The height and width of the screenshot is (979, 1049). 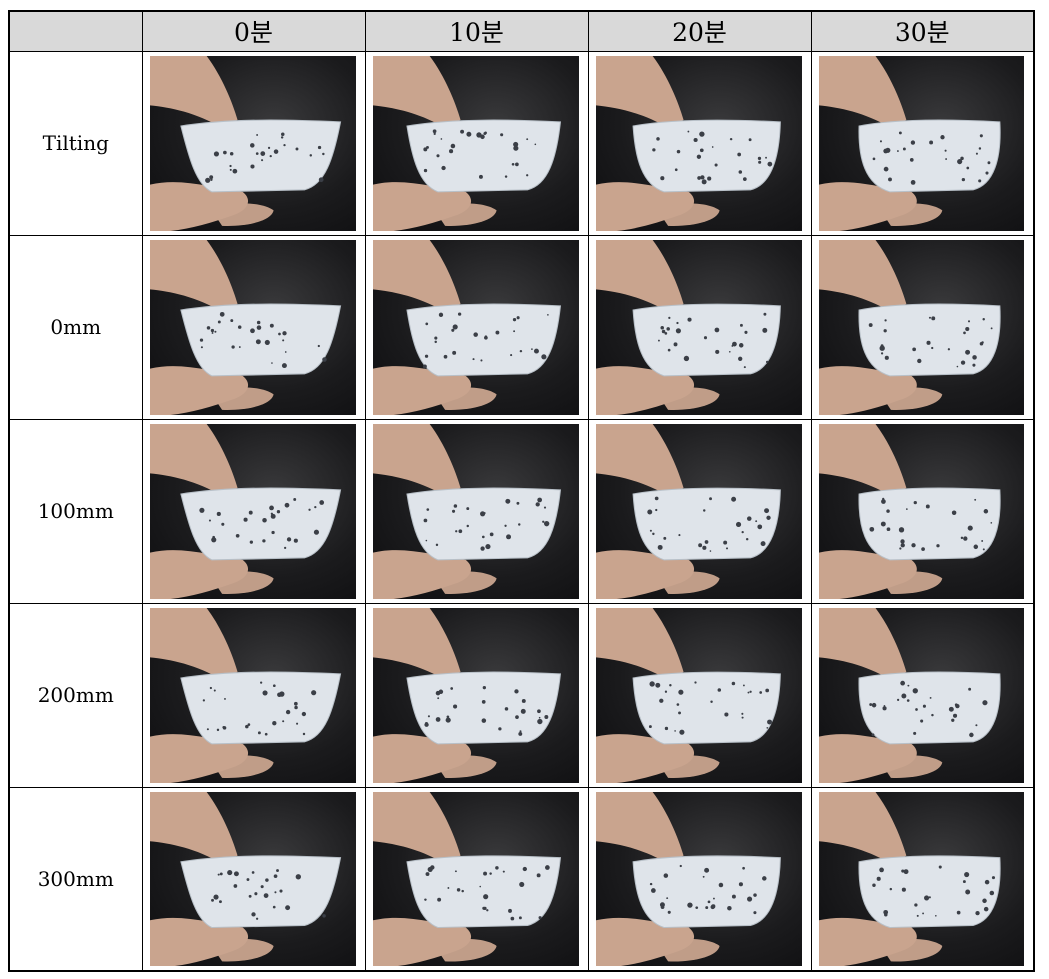 What do you see at coordinates (75, 327) in the screenshot?
I see `row-label: 0mm` at bounding box center [75, 327].